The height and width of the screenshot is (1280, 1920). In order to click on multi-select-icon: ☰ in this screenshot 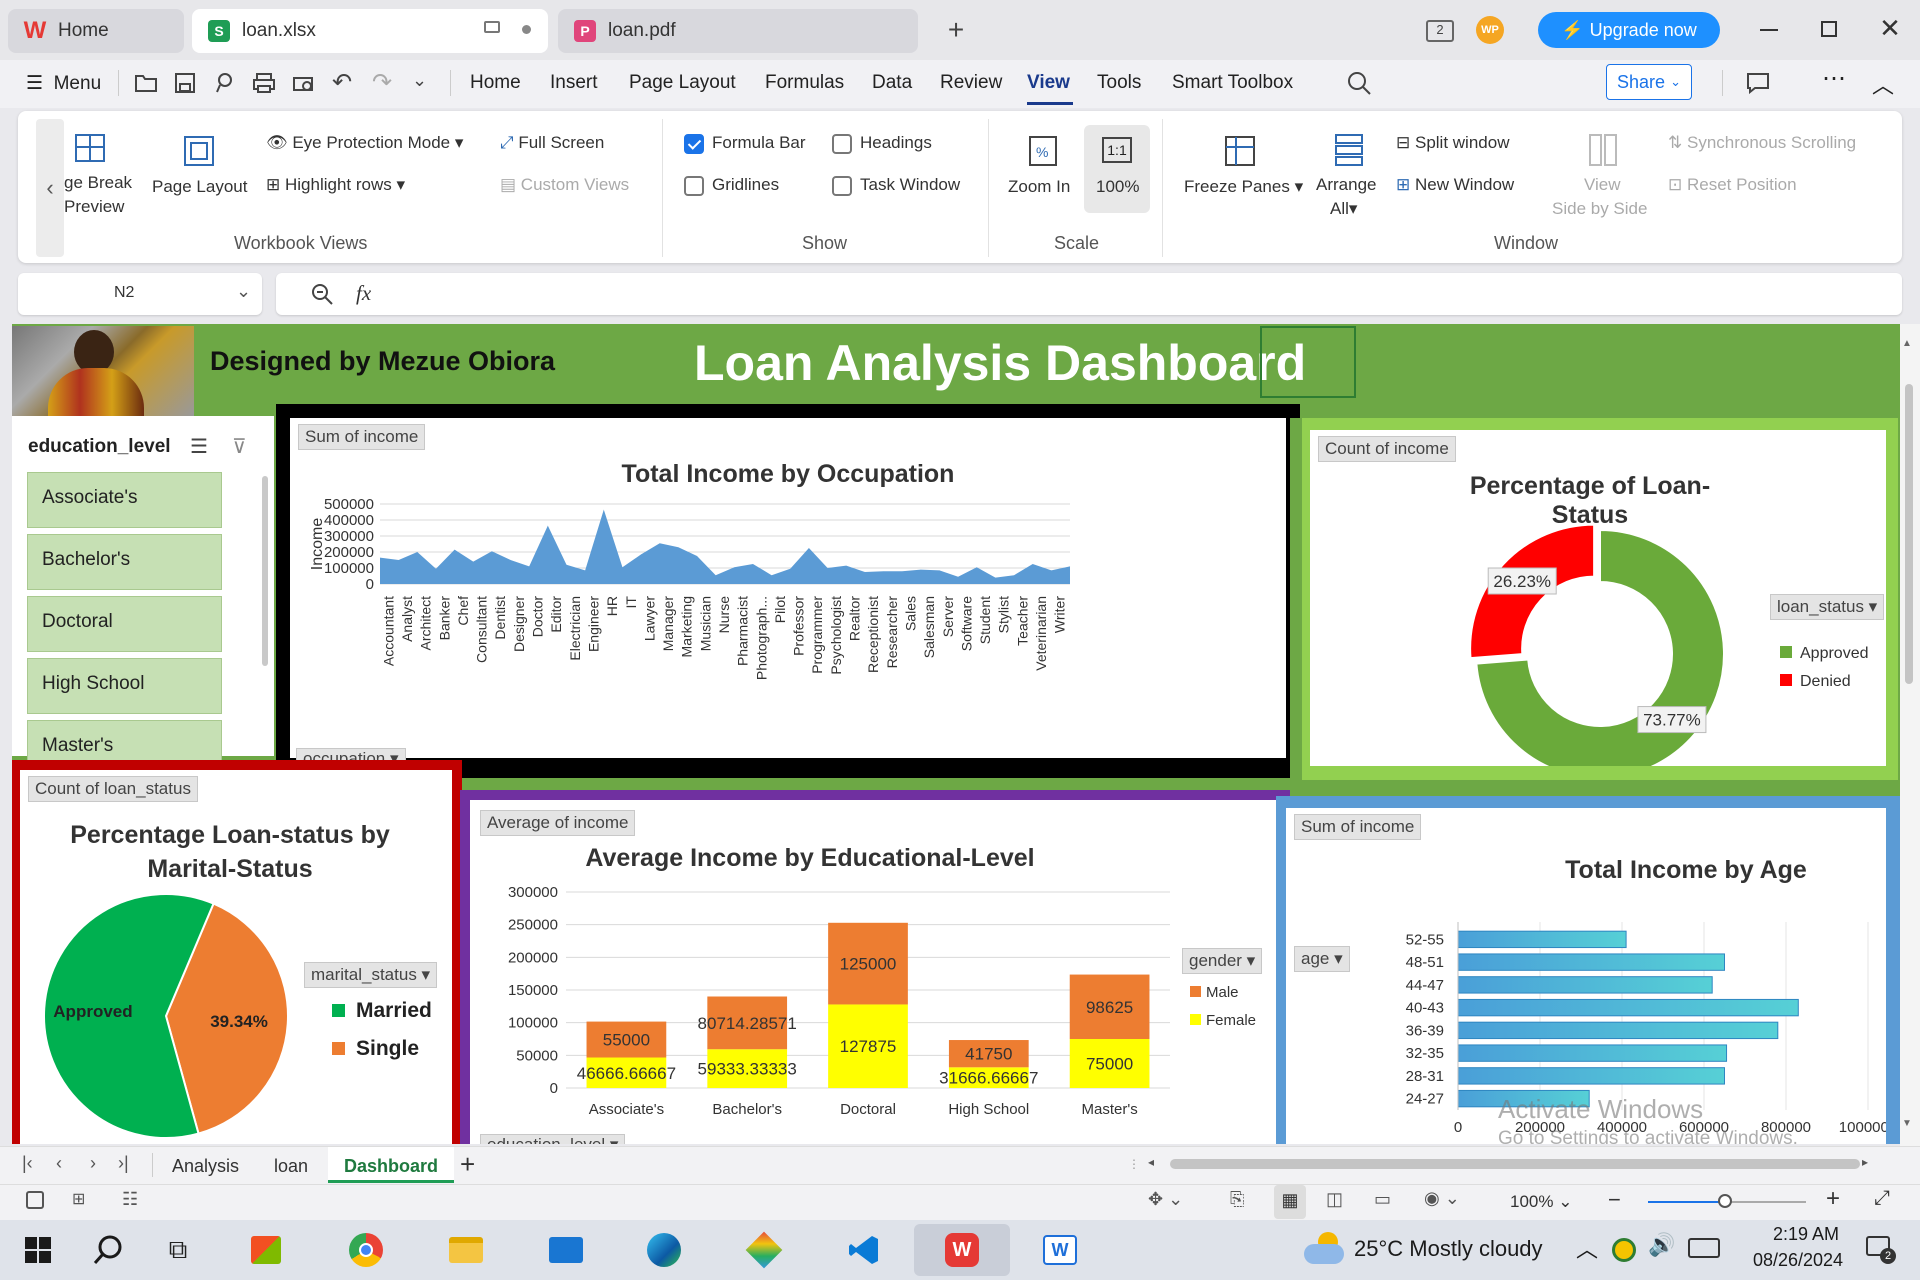, I will do `click(199, 446)`.